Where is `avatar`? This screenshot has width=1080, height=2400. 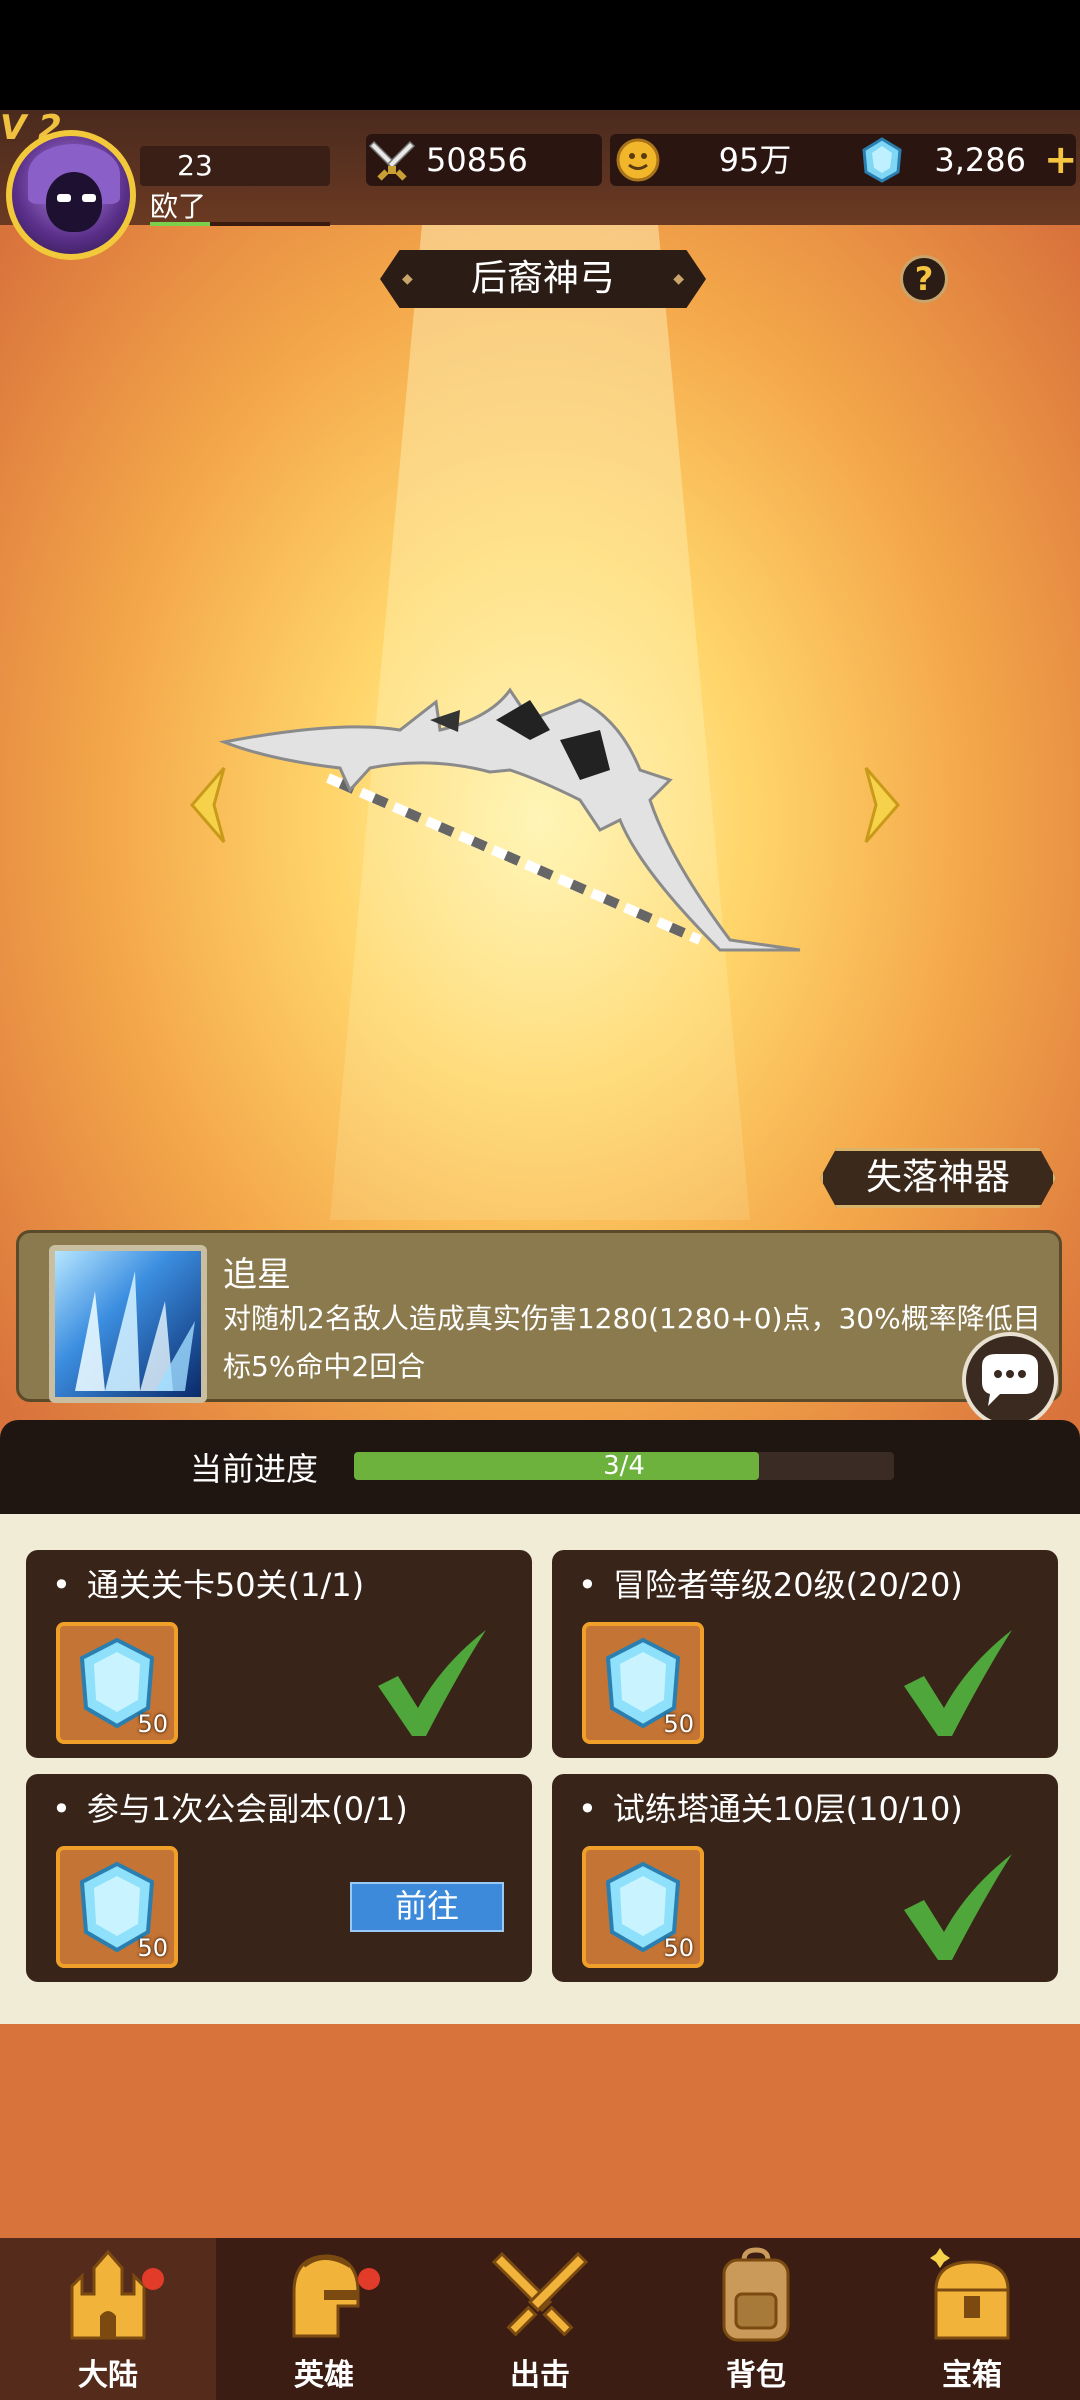
avatar is located at coordinates (71, 195).